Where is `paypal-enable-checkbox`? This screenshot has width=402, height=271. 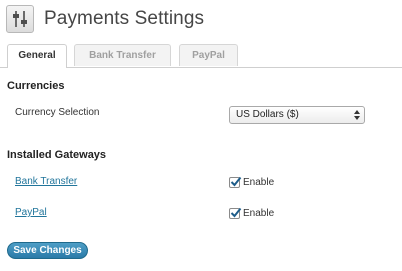
paypal-enable-checkbox is located at coordinates (235, 213).